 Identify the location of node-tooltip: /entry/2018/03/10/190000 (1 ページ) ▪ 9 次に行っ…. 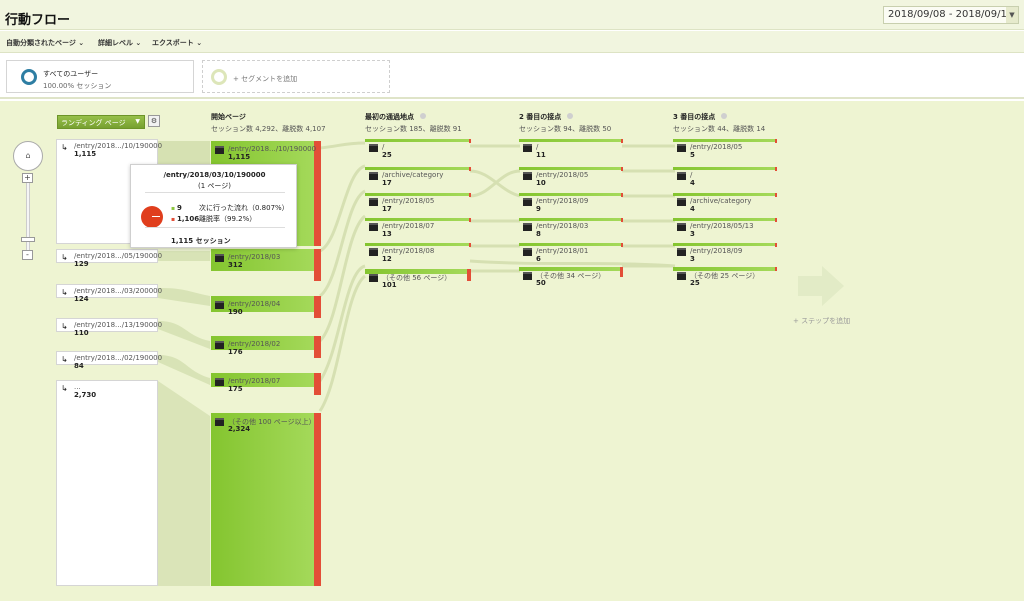
(213, 206).